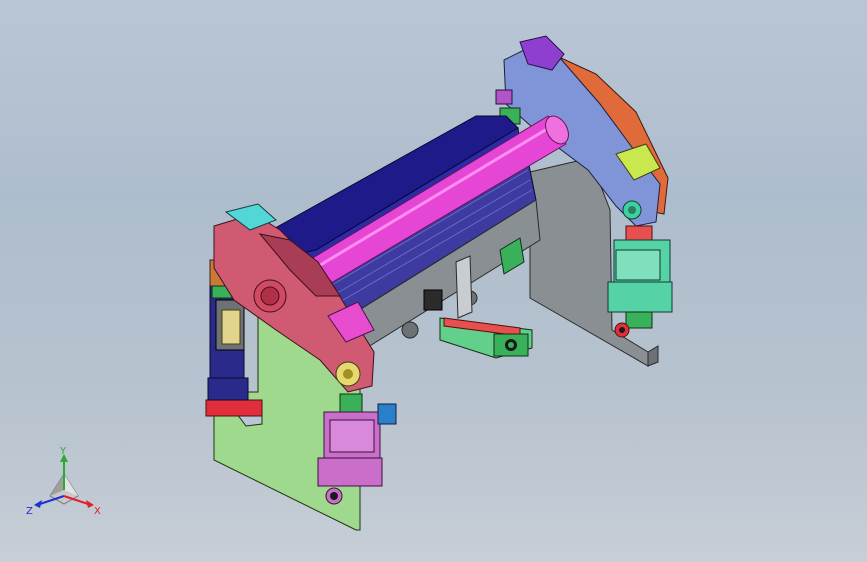 Image resolution: width=867 pixels, height=562 pixels. Describe the element at coordinates (65, 485) in the screenshot. I see `coordinate-triad: Y X Z` at that location.